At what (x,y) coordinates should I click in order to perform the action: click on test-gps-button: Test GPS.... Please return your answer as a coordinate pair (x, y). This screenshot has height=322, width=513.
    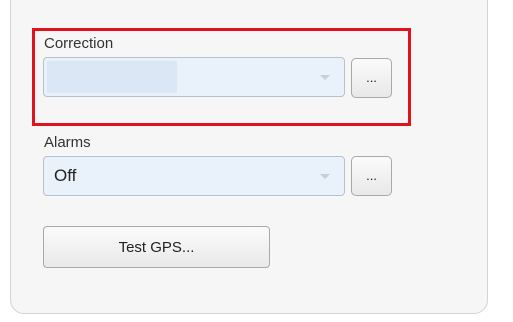
    Looking at the image, I should click on (156, 247).